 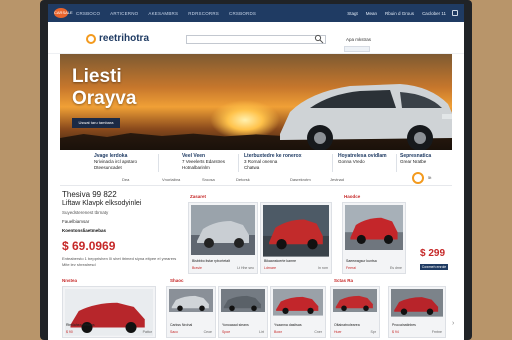 What do you see at coordinates (362, 159) in the screenshot?
I see `filter-group: Hoyatrelesa ovidlam Gonna Vredo` at bounding box center [362, 159].